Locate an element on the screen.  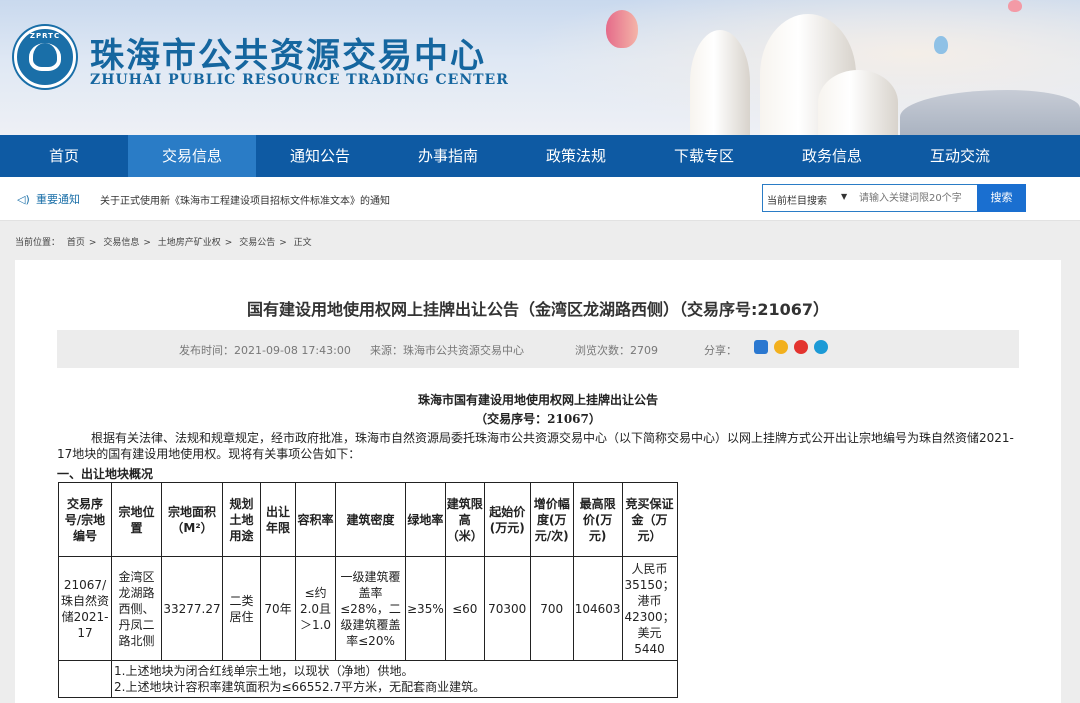
document-title: 珠海市国有建设用地使用权网上挂牌出让公告 is located at coordinates (537, 400).